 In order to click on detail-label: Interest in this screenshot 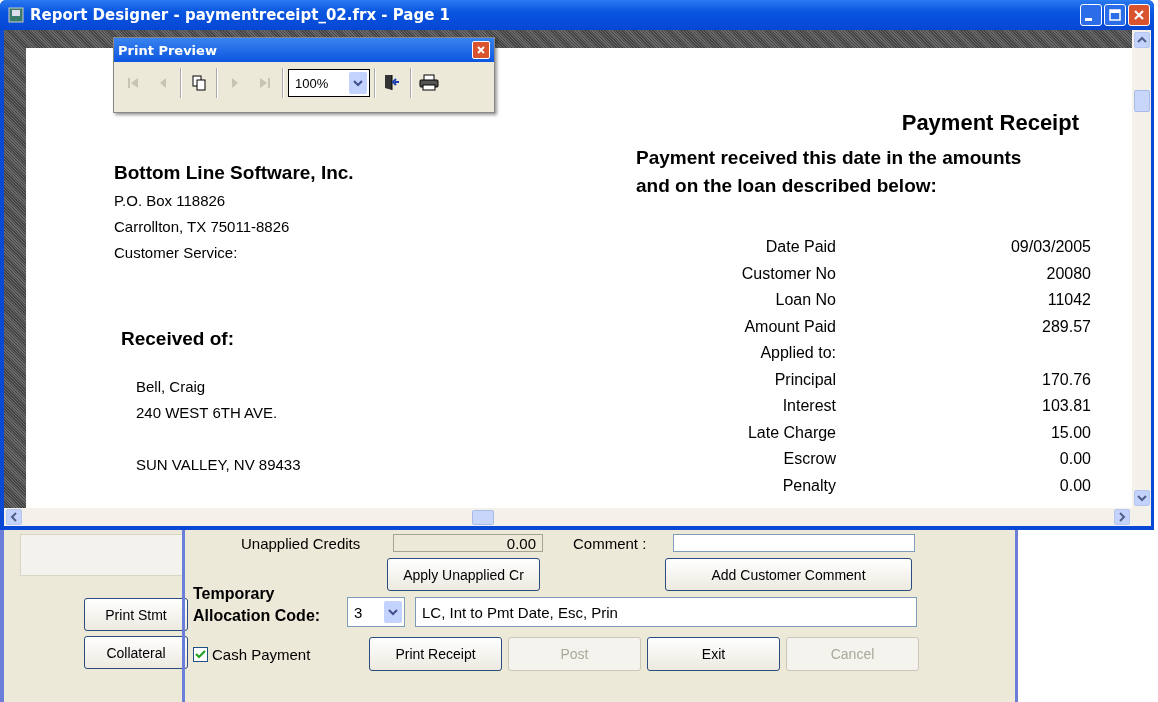, I will do `click(808, 406)`.